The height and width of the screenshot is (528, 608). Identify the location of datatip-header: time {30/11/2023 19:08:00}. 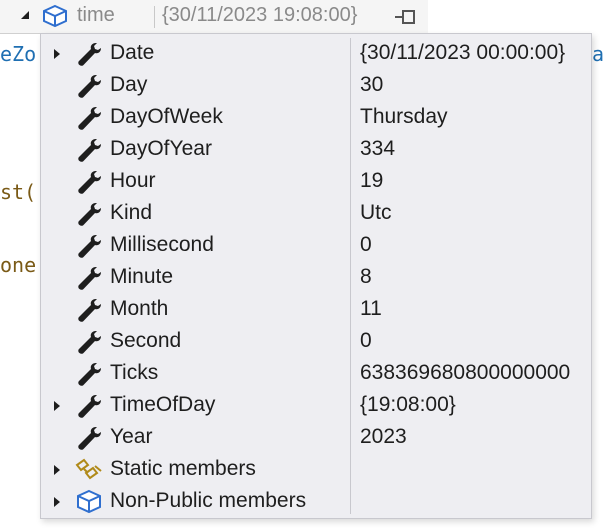
(214, 17).